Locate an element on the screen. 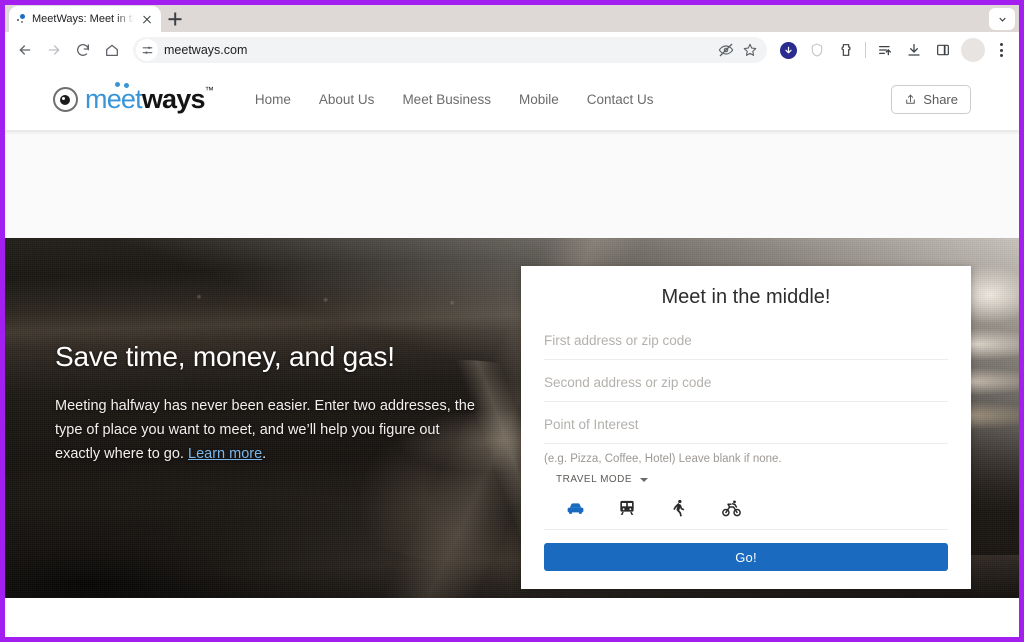 This screenshot has width=1024, height=642. travel-mode-label: TRAVEL MODE is located at coordinates (594, 479).